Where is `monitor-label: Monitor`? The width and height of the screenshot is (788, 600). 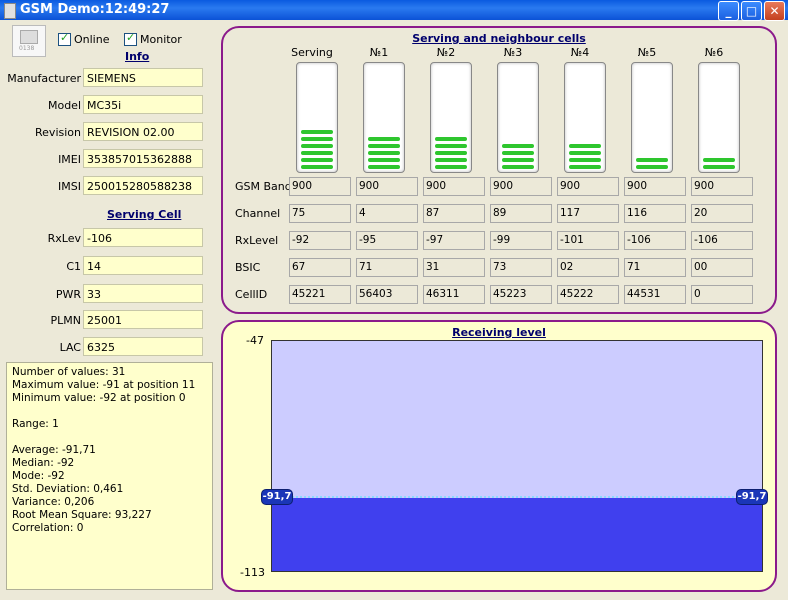
monitor-label: Monitor is located at coordinates (161, 39).